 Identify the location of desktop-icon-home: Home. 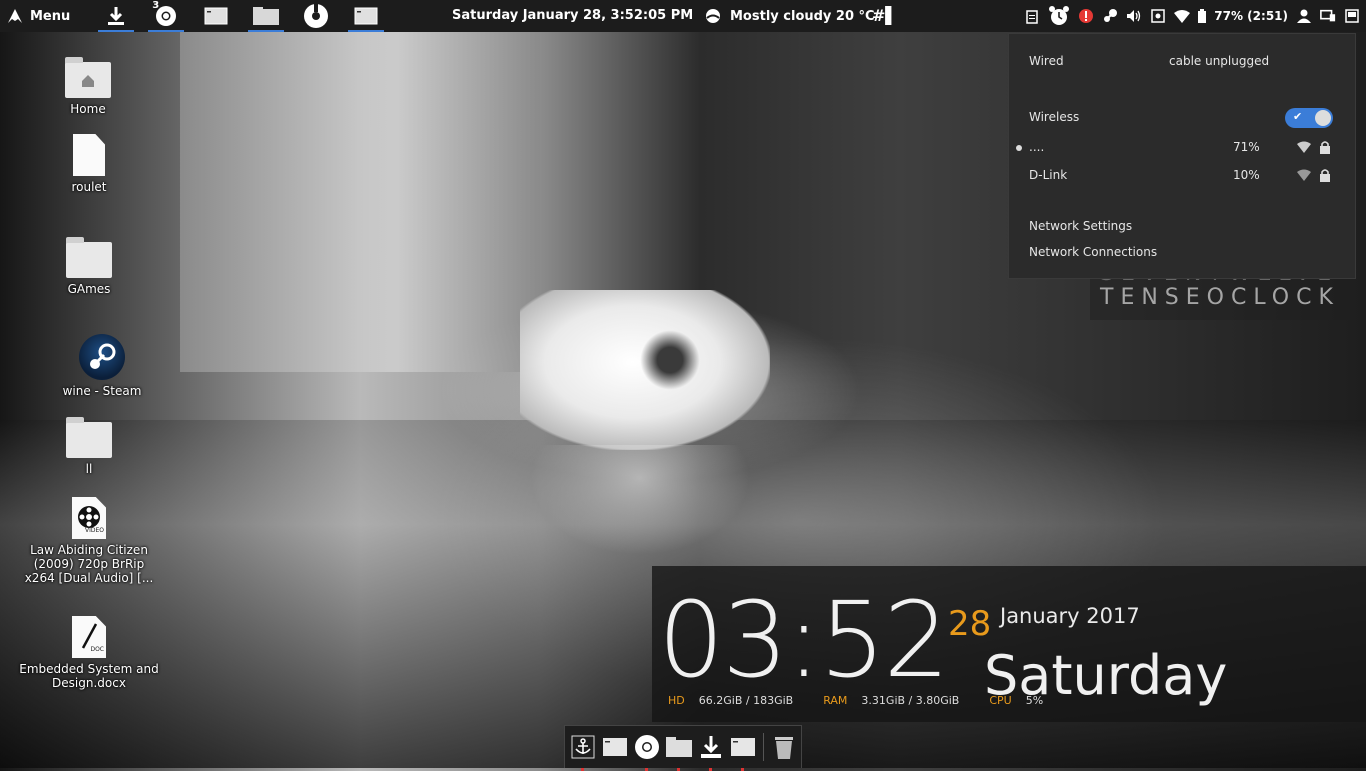
(88, 86).